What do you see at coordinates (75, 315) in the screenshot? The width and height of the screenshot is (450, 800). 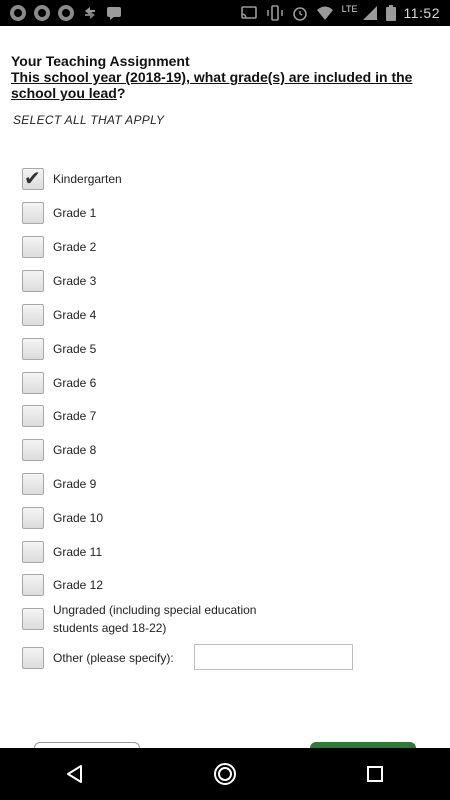 I see `option-label: Grade 4` at bounding box center [75, 315].